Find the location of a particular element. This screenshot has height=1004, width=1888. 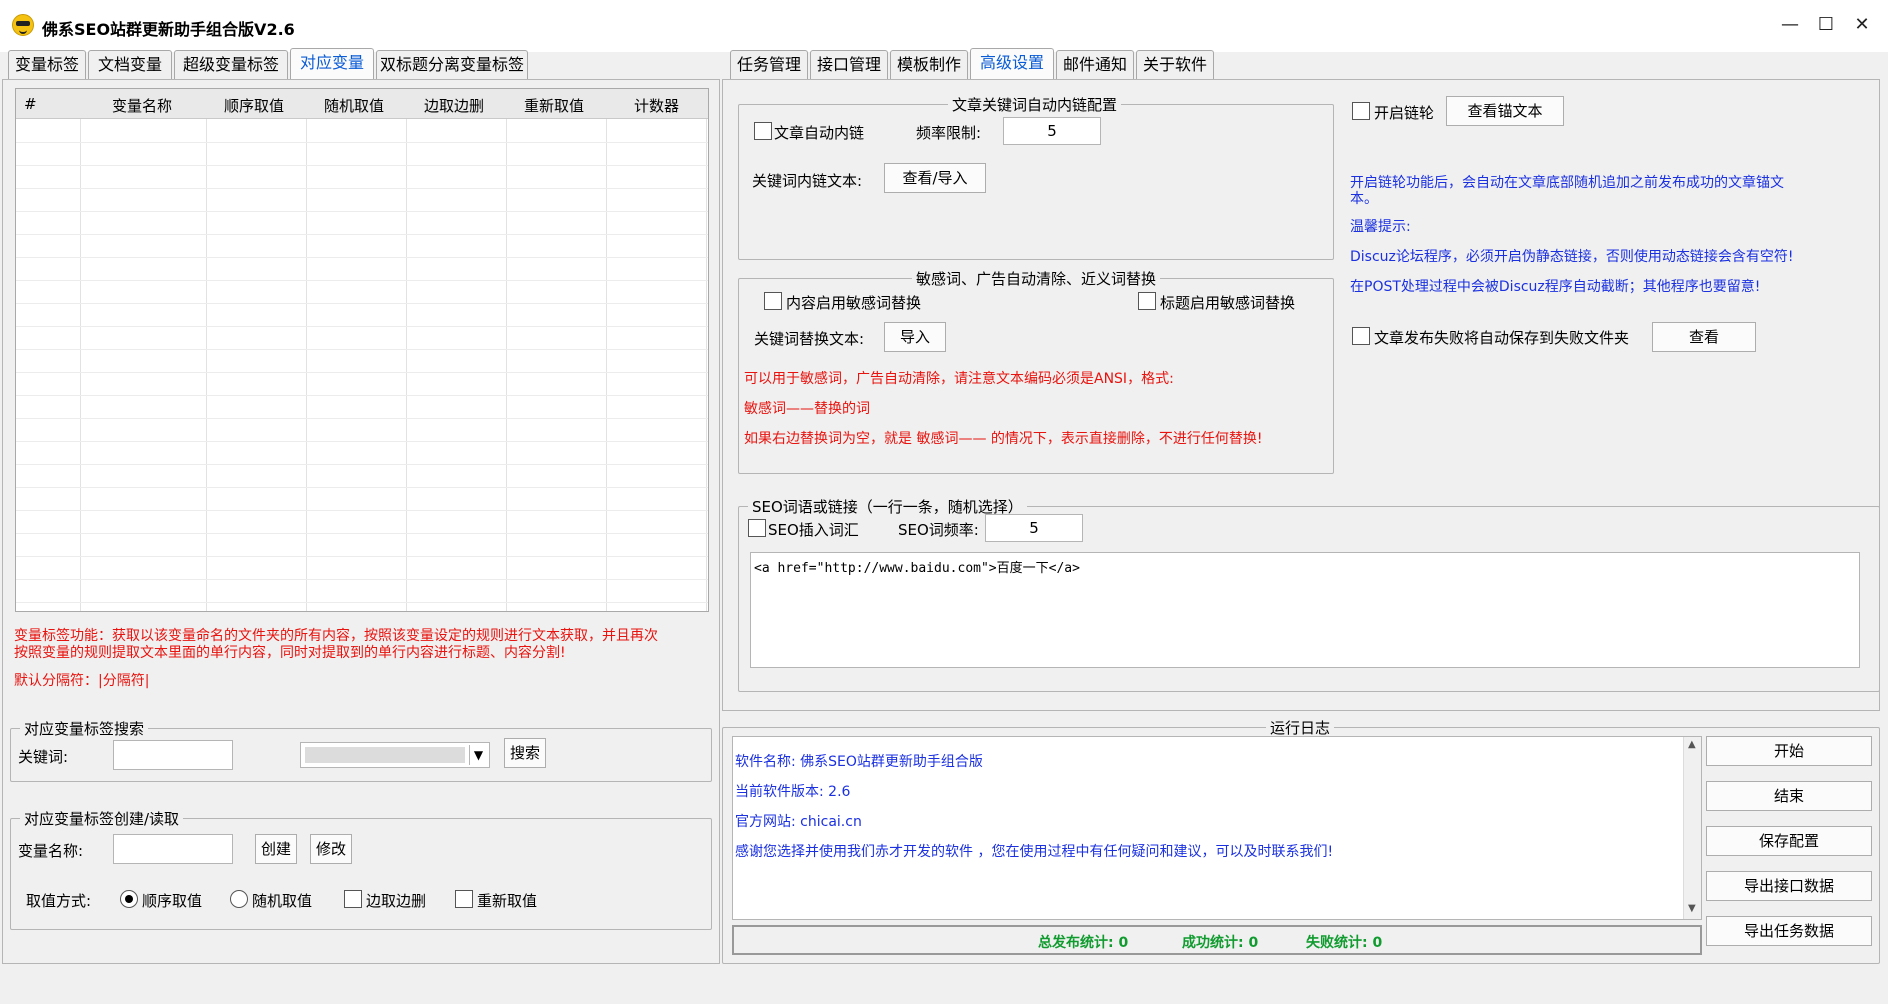

sensitive-note2: 敏感词——替换的词 is located at coordinates (807, 409).